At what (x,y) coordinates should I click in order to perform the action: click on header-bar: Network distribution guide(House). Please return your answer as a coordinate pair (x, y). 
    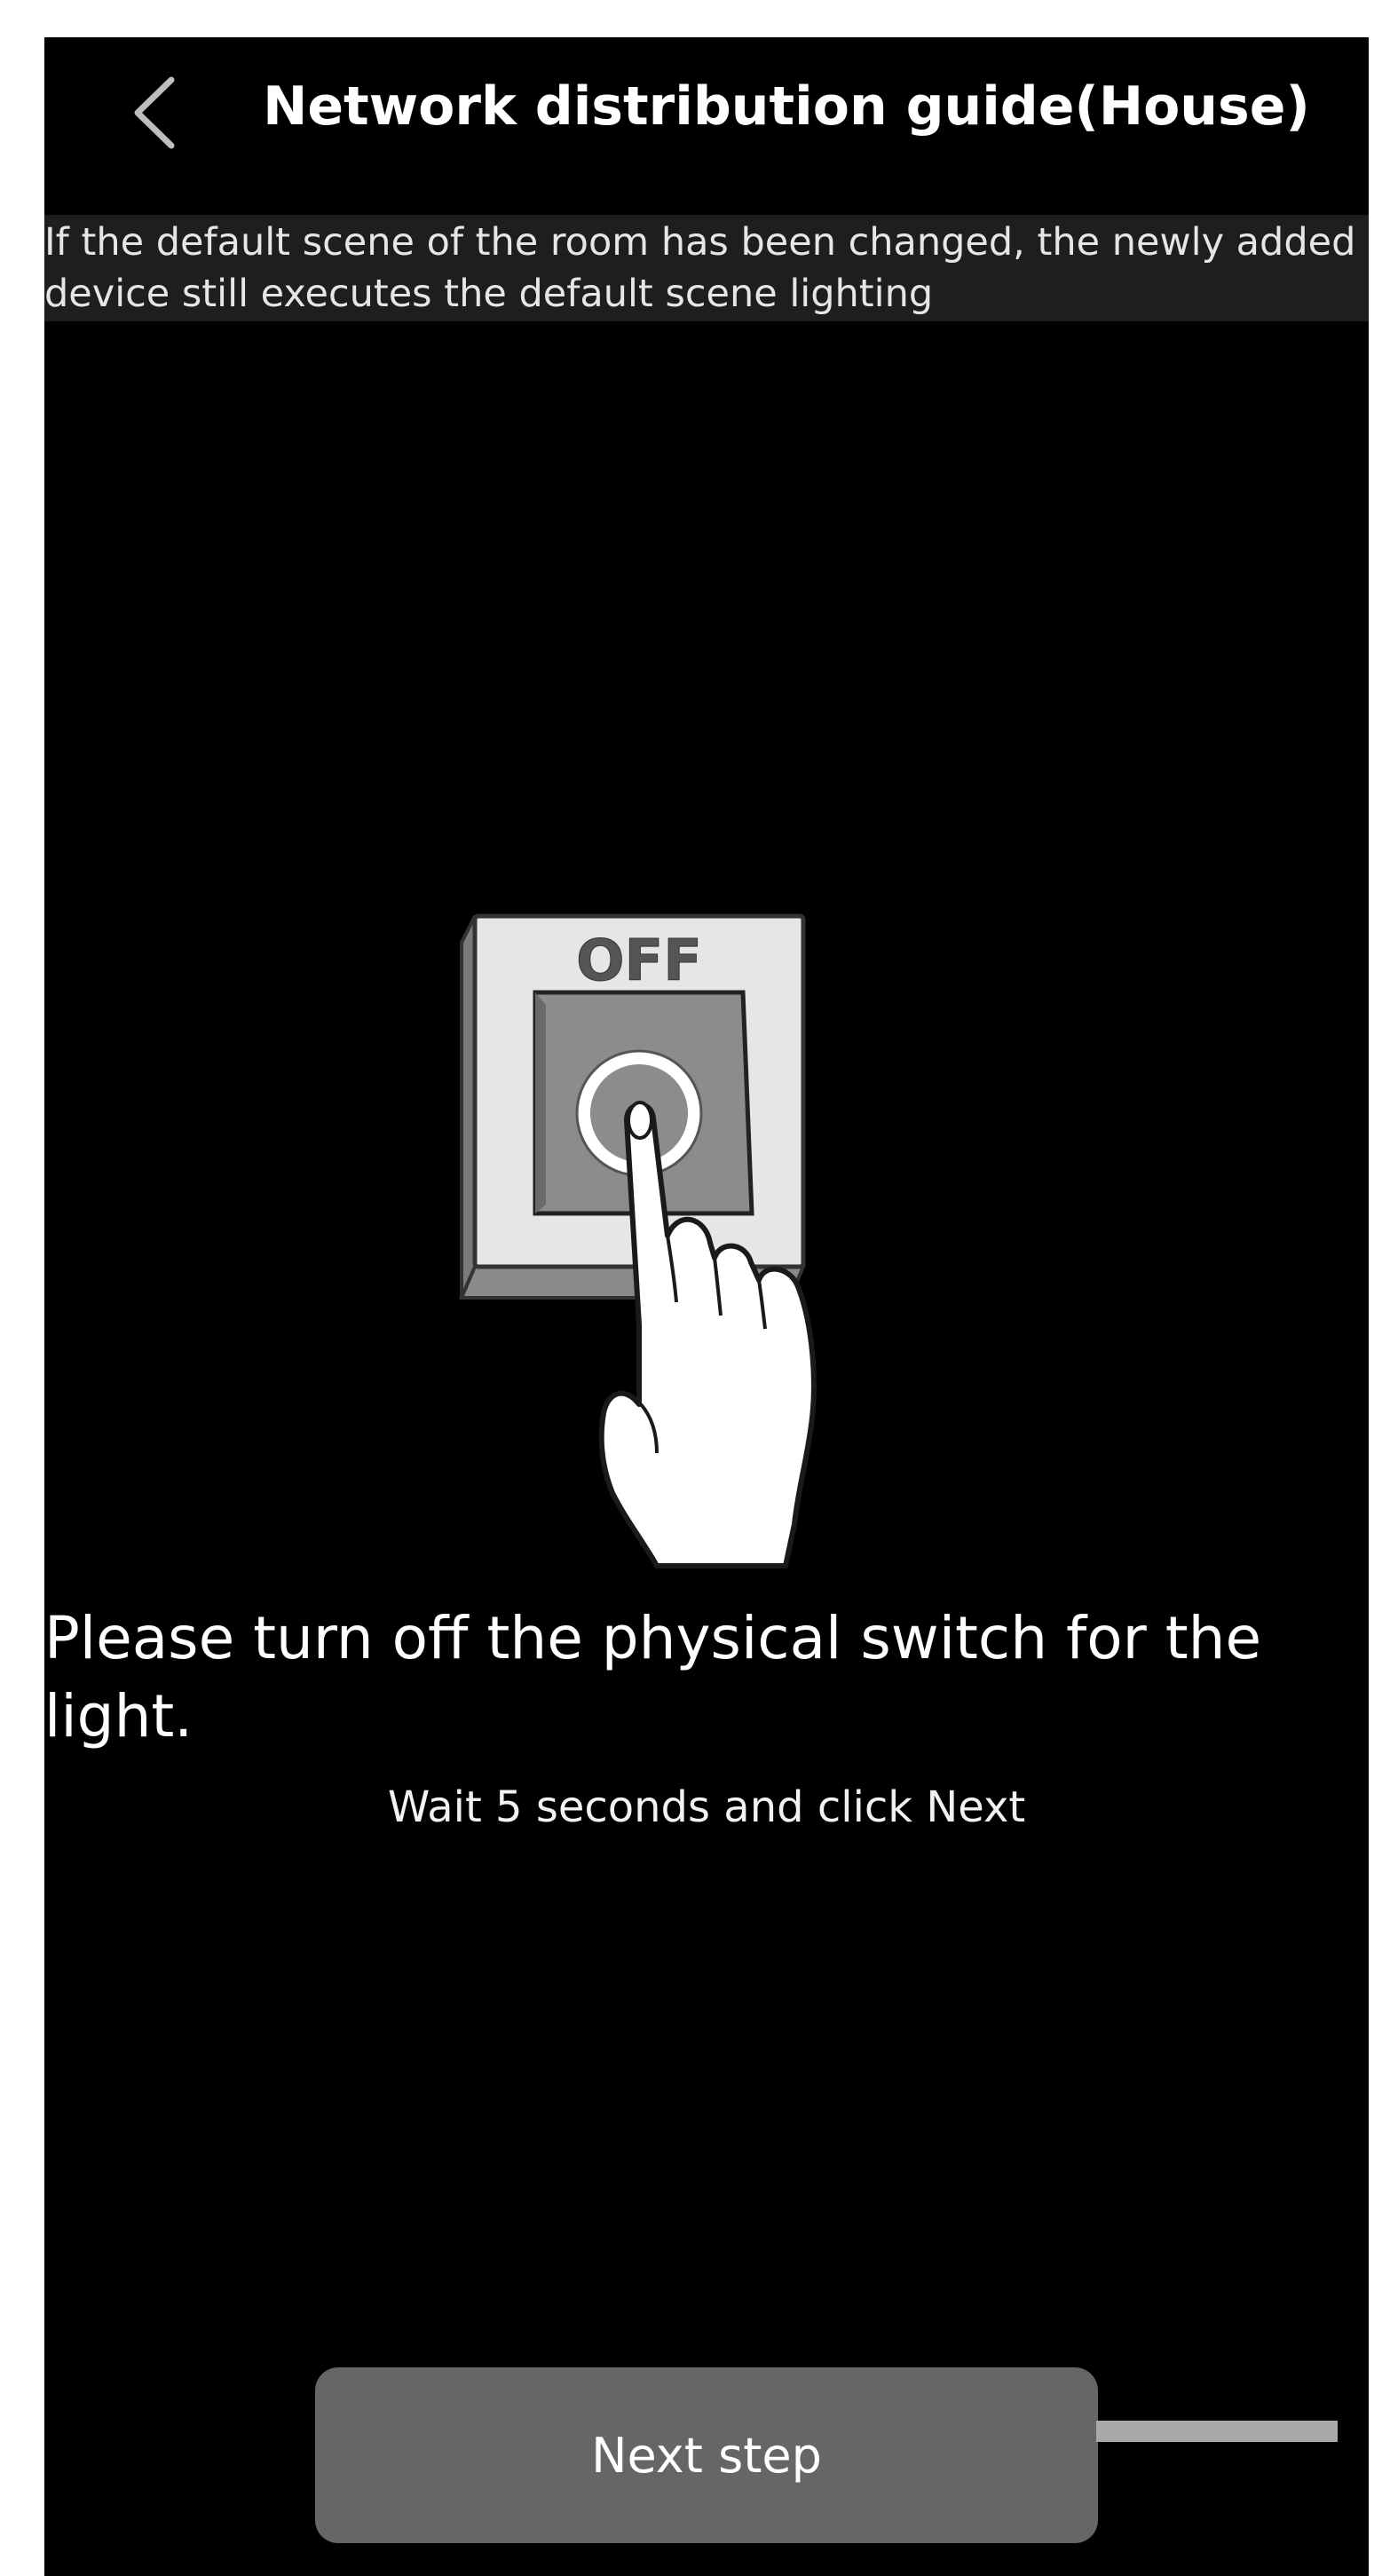
    Looking at the image, I should click on (707, 126).